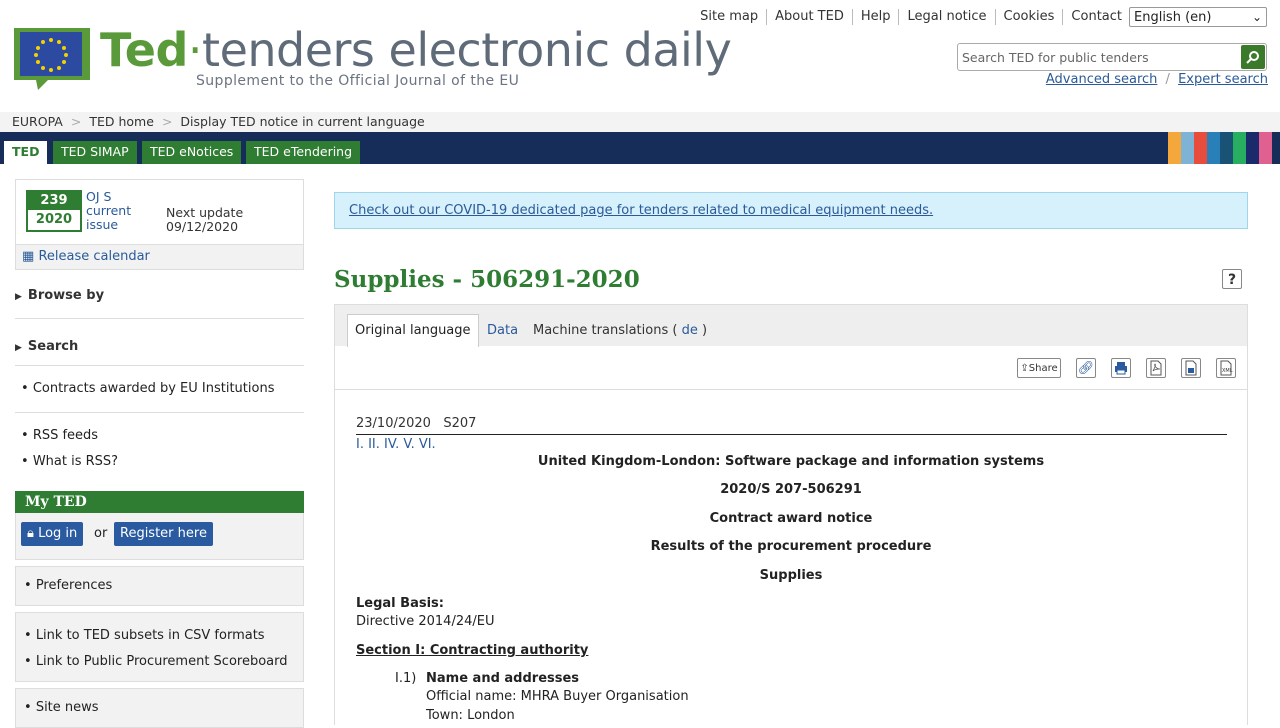  What do you see at coordinates (121, 121) in the screenshot?
I see `breadcrumb-ted-home: TED home` at bounding box center [121, 121].